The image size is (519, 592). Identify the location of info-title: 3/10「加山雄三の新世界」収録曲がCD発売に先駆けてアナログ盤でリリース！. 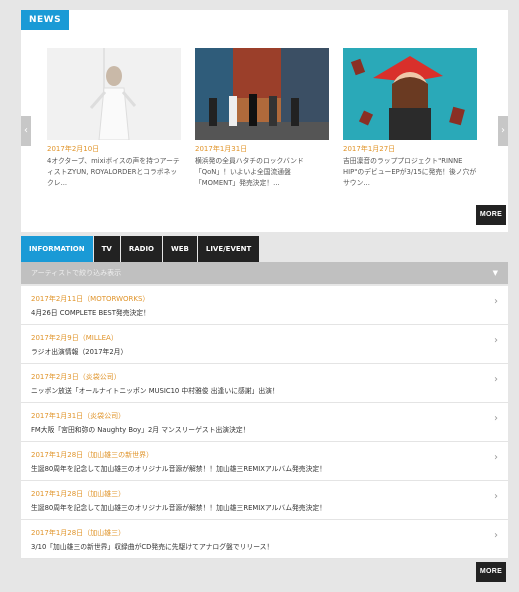
(152, 547).